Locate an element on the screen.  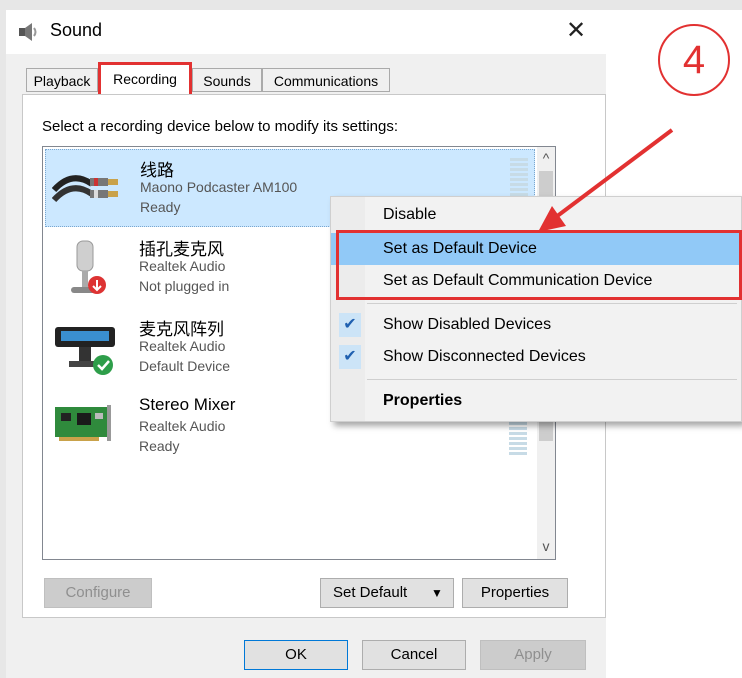
recording-tab-highlight is located at coordinates (145, 80).